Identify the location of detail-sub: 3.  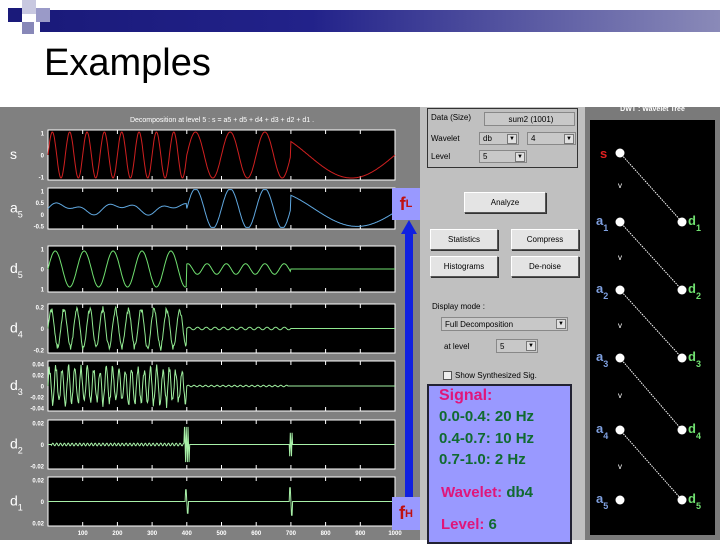
(698, 364).